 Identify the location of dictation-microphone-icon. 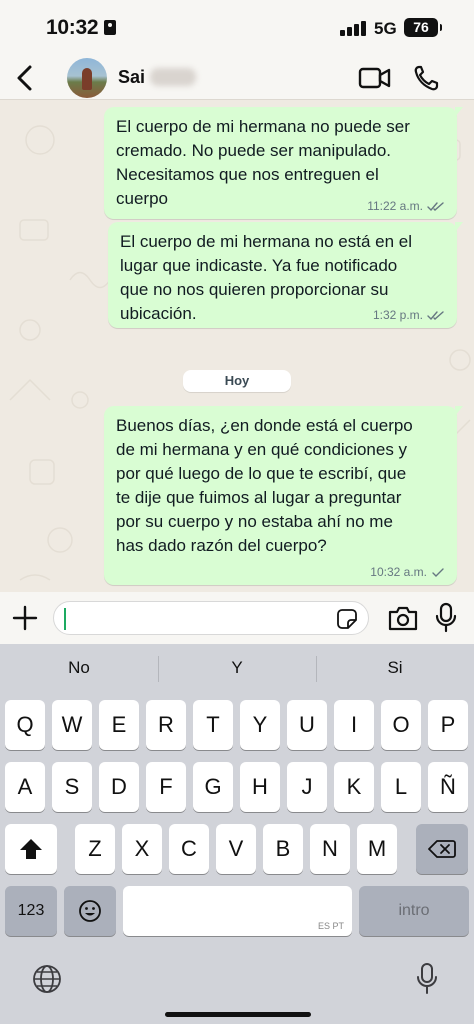
(427, 979).